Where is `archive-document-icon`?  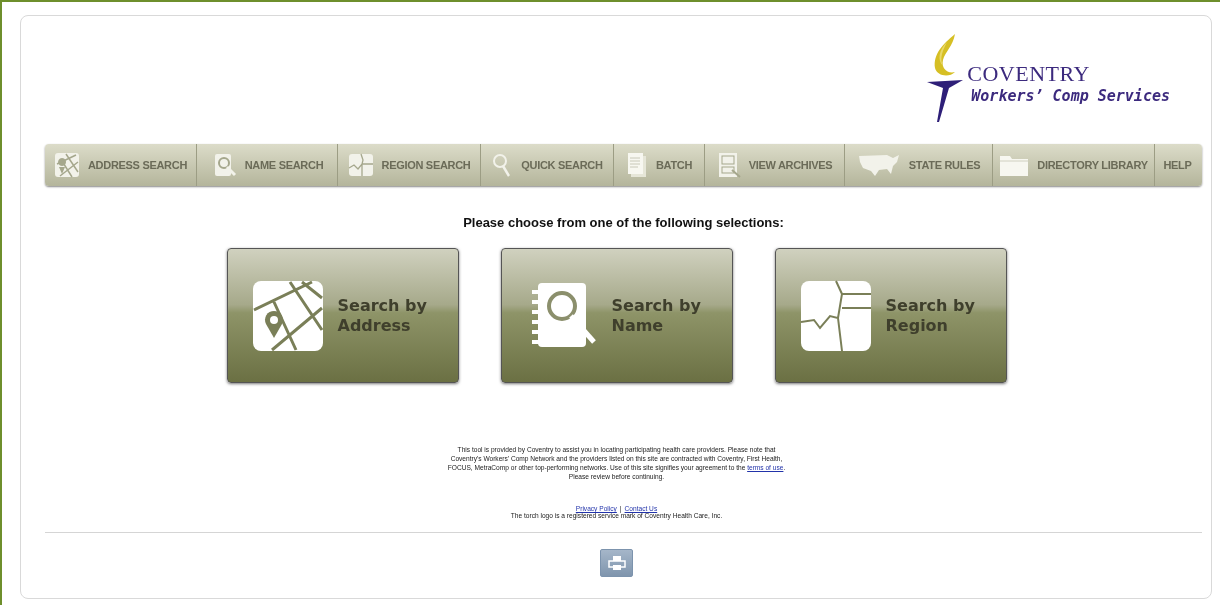 archive-document-icon is located at coordinates (728, 165).